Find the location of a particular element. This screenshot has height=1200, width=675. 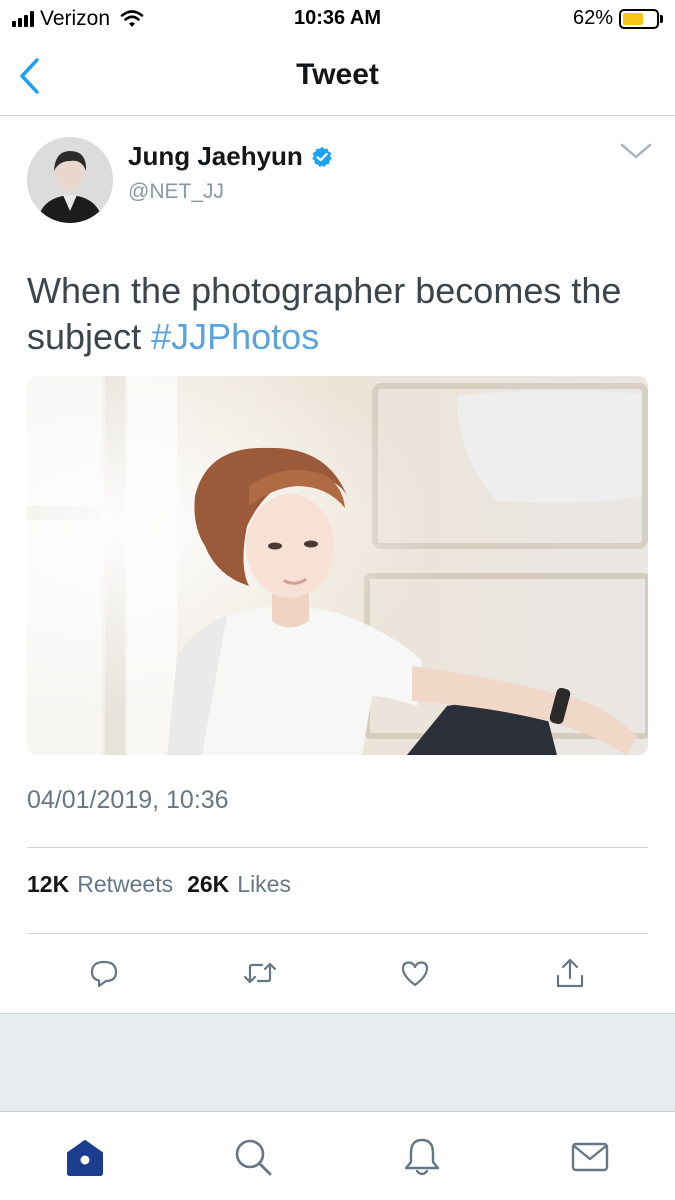

hashtag-link: #JJPhotos is located at coordinates (235, 336).